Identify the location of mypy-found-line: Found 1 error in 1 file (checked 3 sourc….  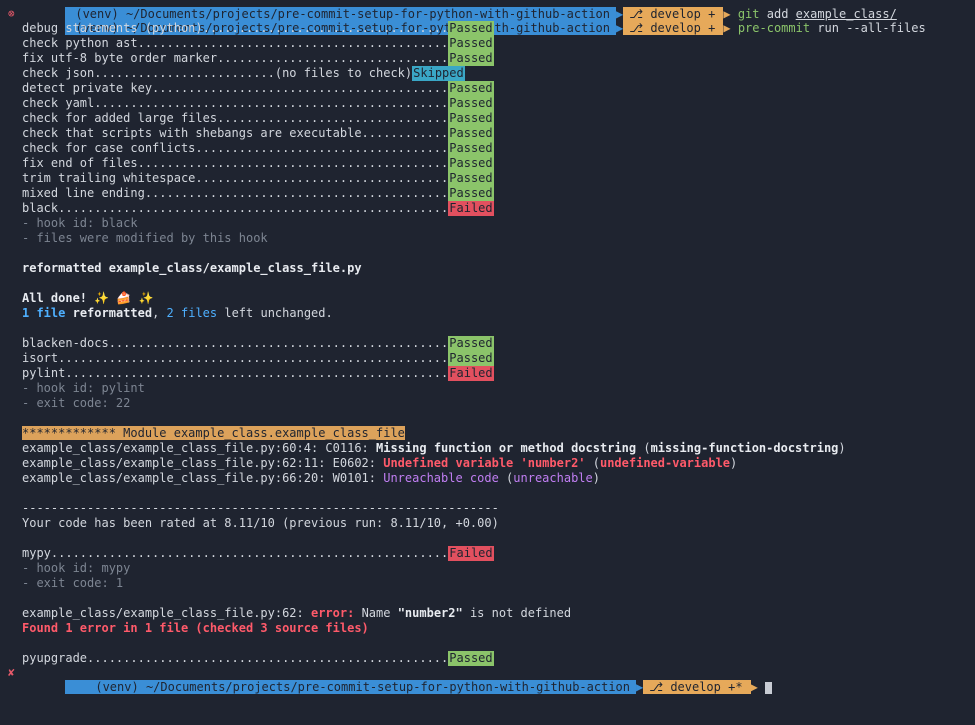
(195, 628).